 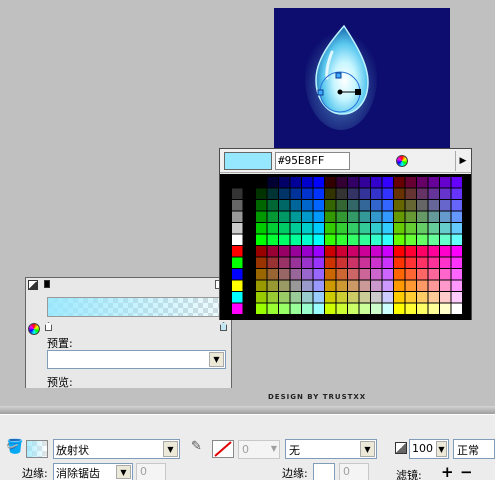 I want to click on water-droplet-artwork, so click(x=362, y=79).